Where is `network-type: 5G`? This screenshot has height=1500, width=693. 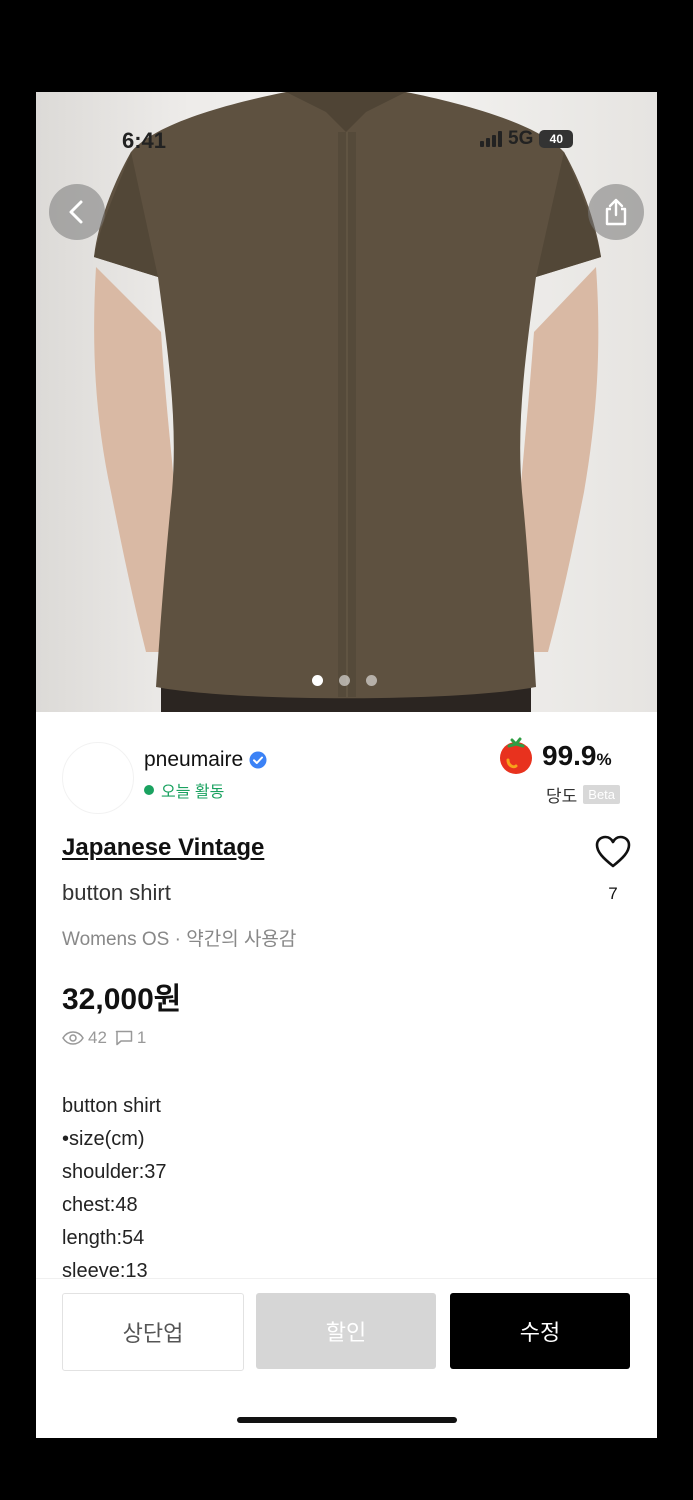 network-type: 5G is located at coordinates (521, 138).